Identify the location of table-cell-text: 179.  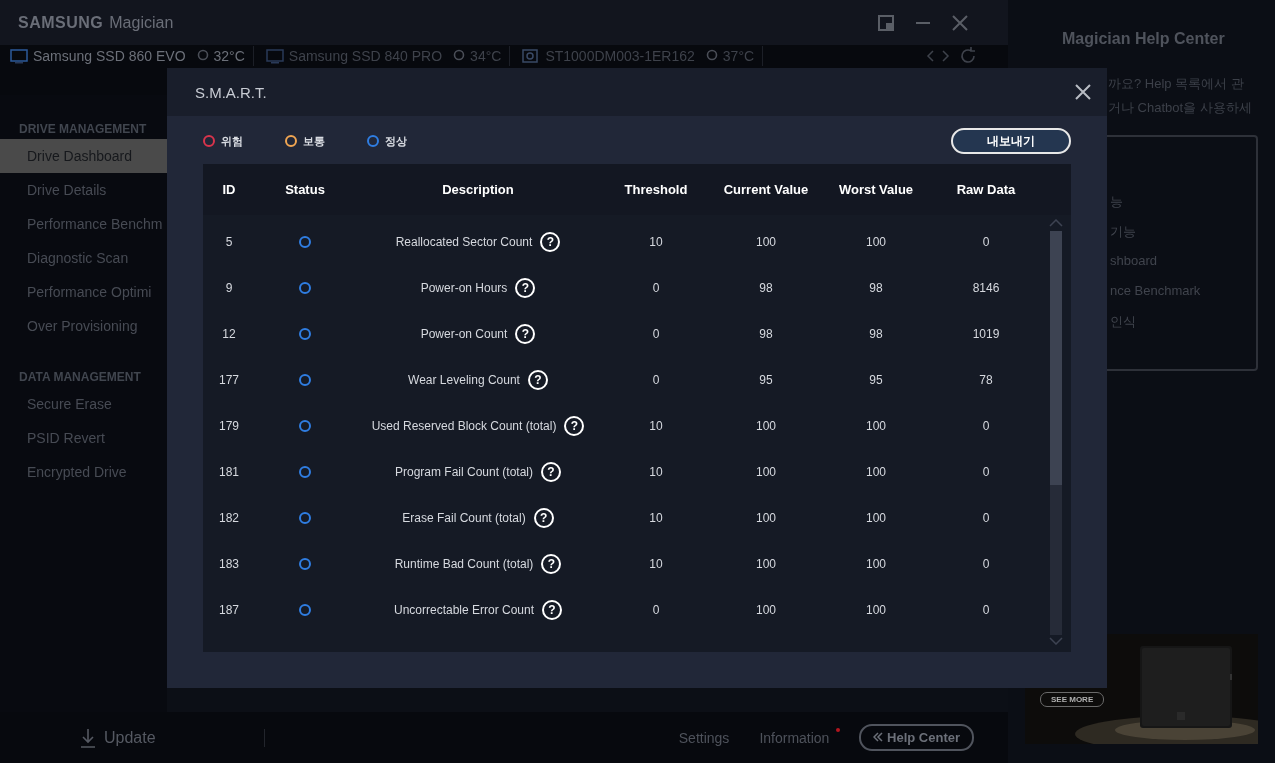
(229, 426).